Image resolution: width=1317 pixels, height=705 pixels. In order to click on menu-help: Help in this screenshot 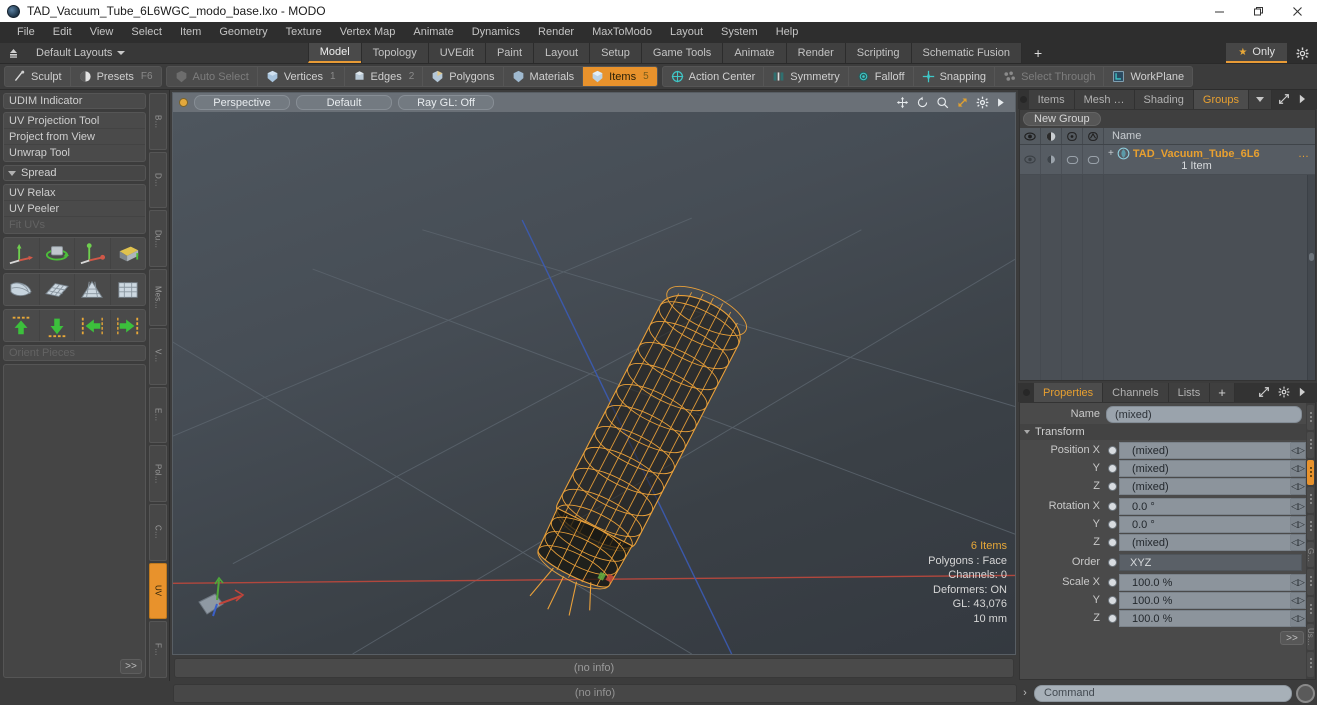, I will do `click(787, 32)`.